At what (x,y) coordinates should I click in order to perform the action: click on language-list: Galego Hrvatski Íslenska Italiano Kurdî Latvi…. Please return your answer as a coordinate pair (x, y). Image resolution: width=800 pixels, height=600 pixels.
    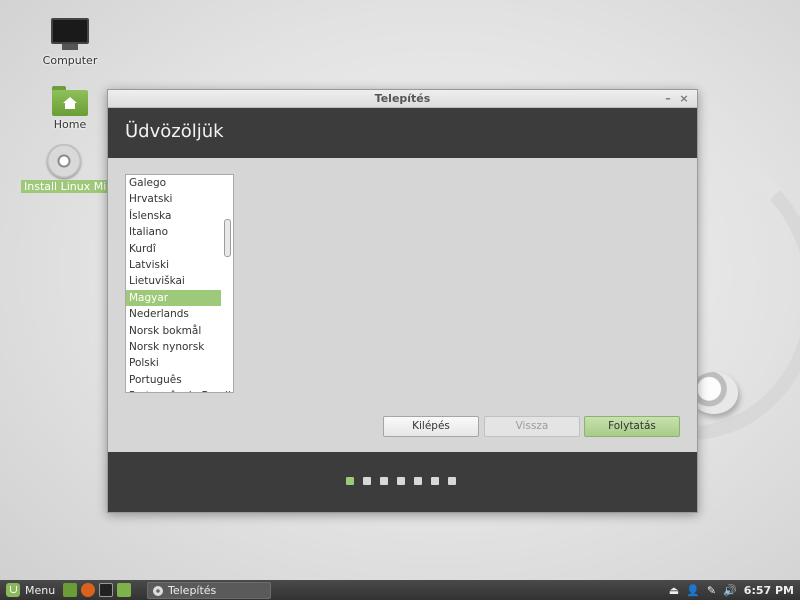
    Looking at the image, I should click on (179, 283).